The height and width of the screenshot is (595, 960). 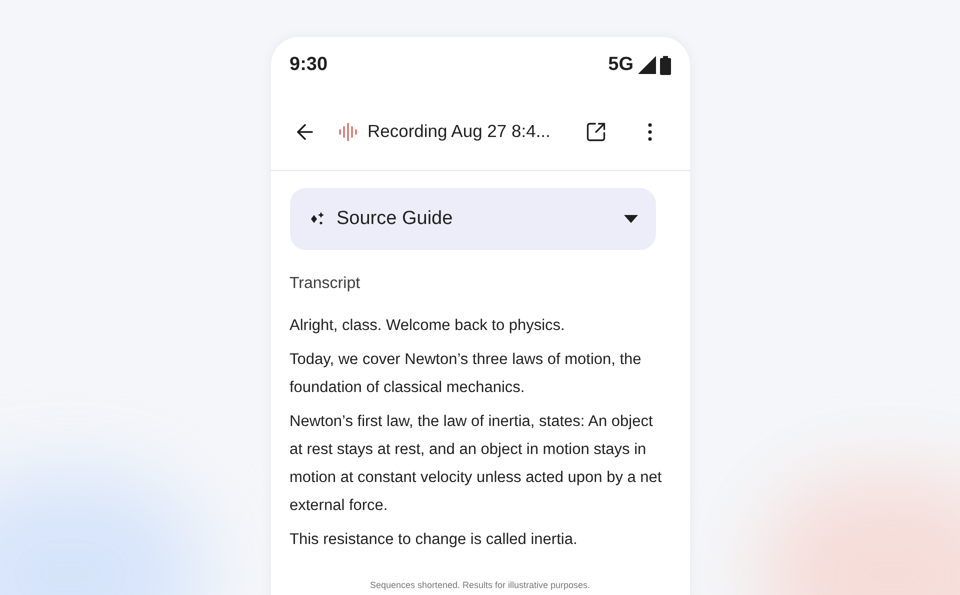 What do you see at coordinates (434, 540) in the screenshot?
I see `transcript-paragraph: This resistance to change is called inertia.` at bounding box center [434, 540].